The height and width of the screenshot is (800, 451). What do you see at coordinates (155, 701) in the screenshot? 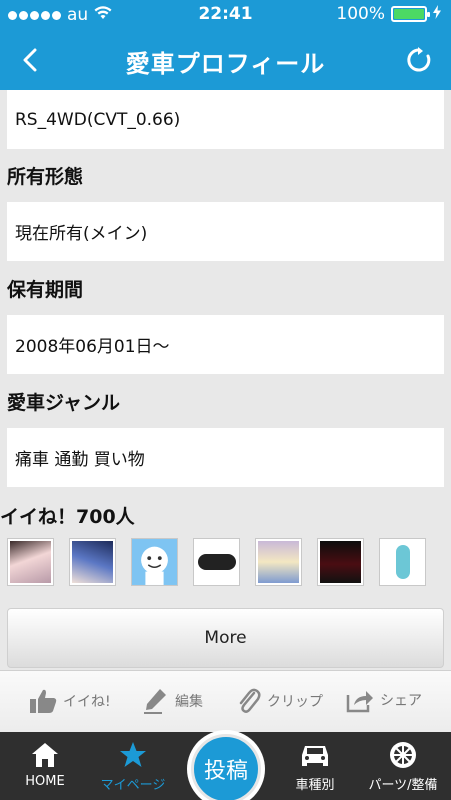
I see `pencil-icon` at bounding box center [155, 701].